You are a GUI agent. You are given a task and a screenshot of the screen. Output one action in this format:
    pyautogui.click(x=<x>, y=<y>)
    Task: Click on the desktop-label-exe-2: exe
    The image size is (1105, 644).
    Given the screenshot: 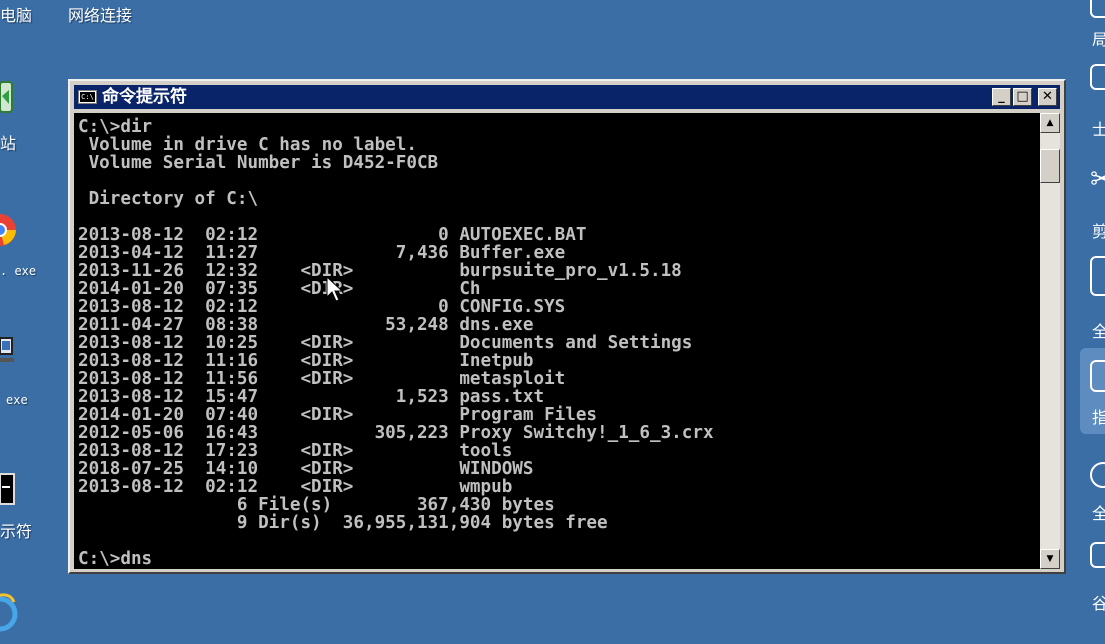 What is the action you would take?
    pyautogui.click(x=17, y=400)
    